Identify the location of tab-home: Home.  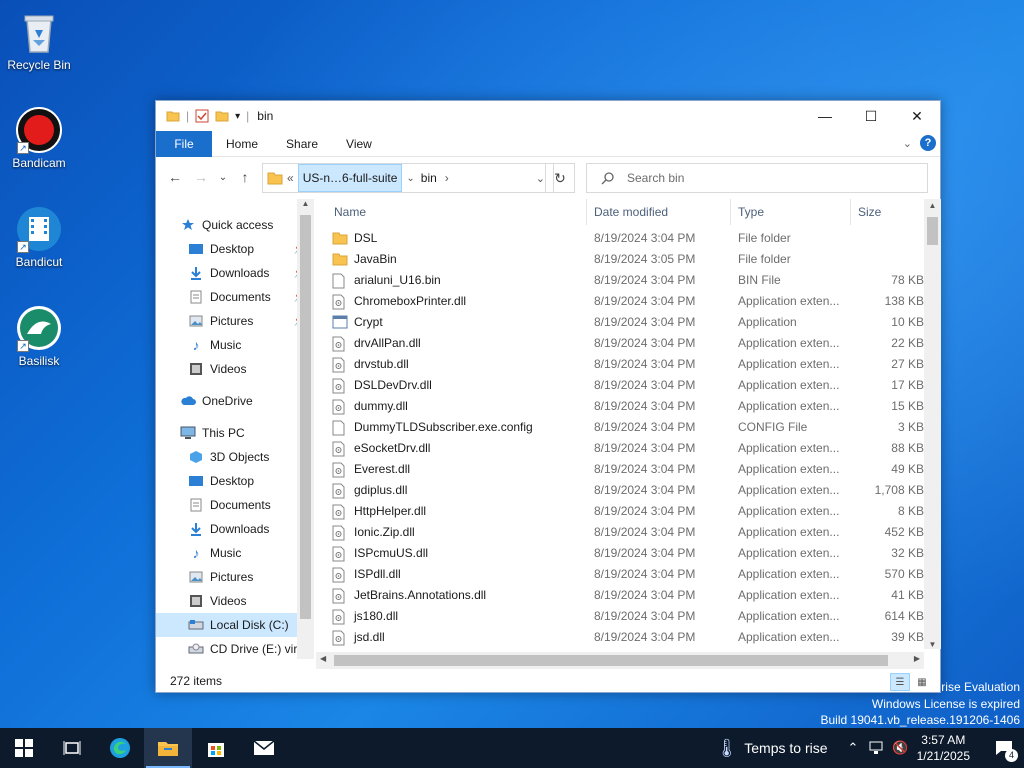
(242, 144).